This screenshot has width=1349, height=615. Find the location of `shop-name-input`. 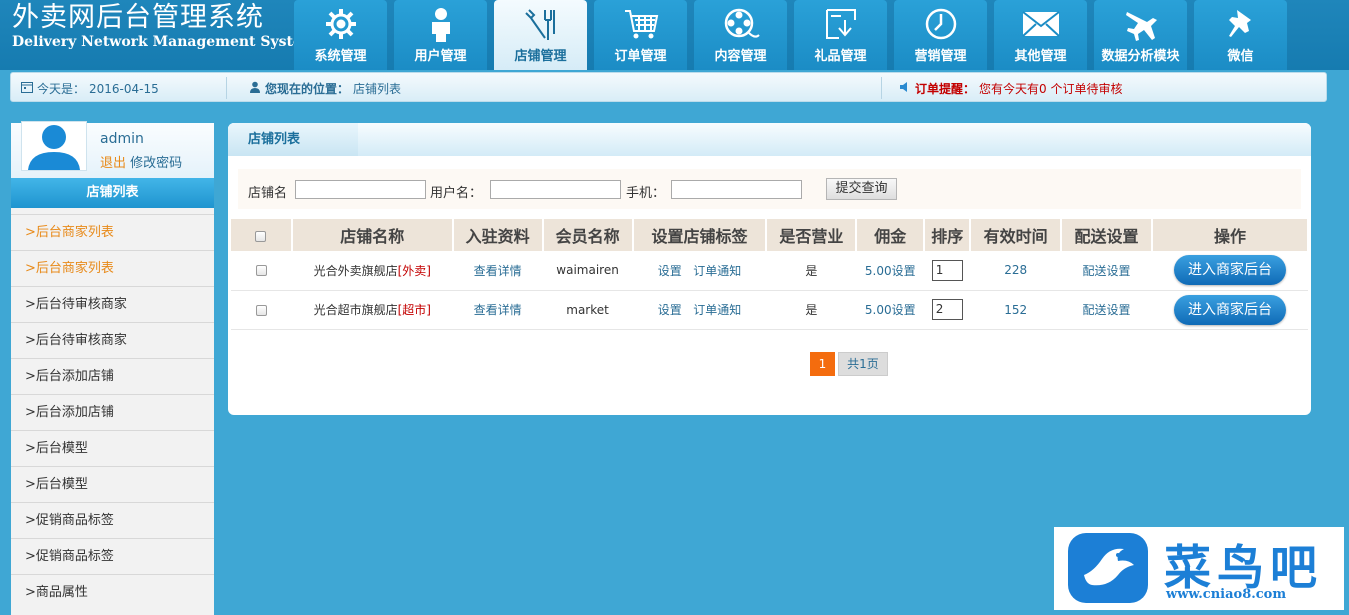

shop-name-input is located at coordinates (360, 189).